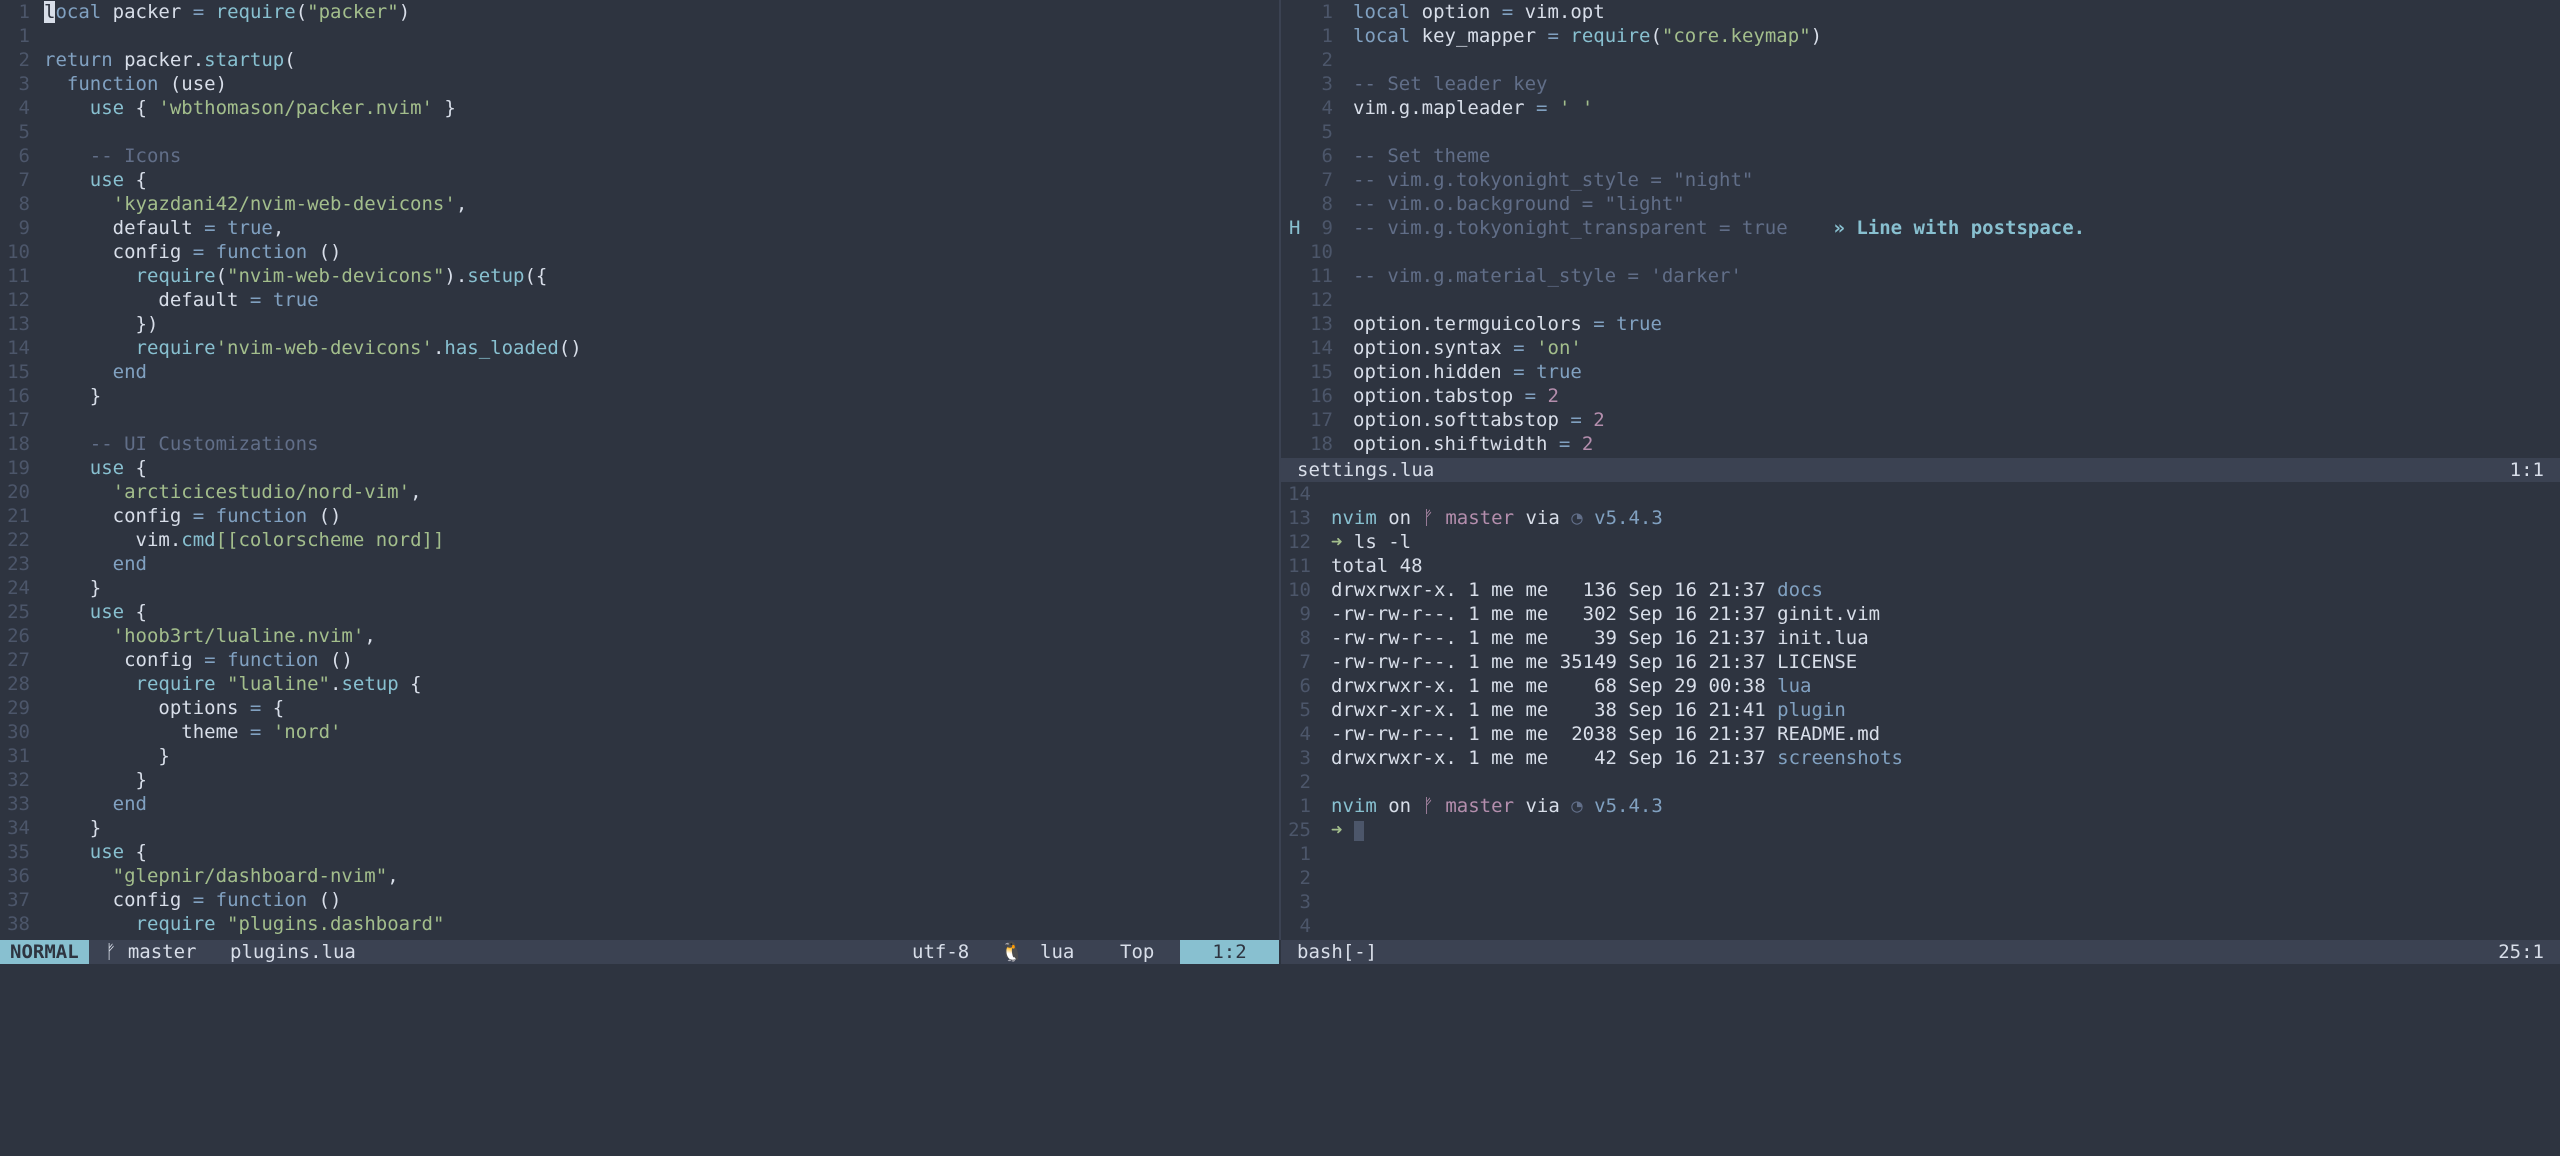  I want to click on line-number: 36, so click(18, 876).